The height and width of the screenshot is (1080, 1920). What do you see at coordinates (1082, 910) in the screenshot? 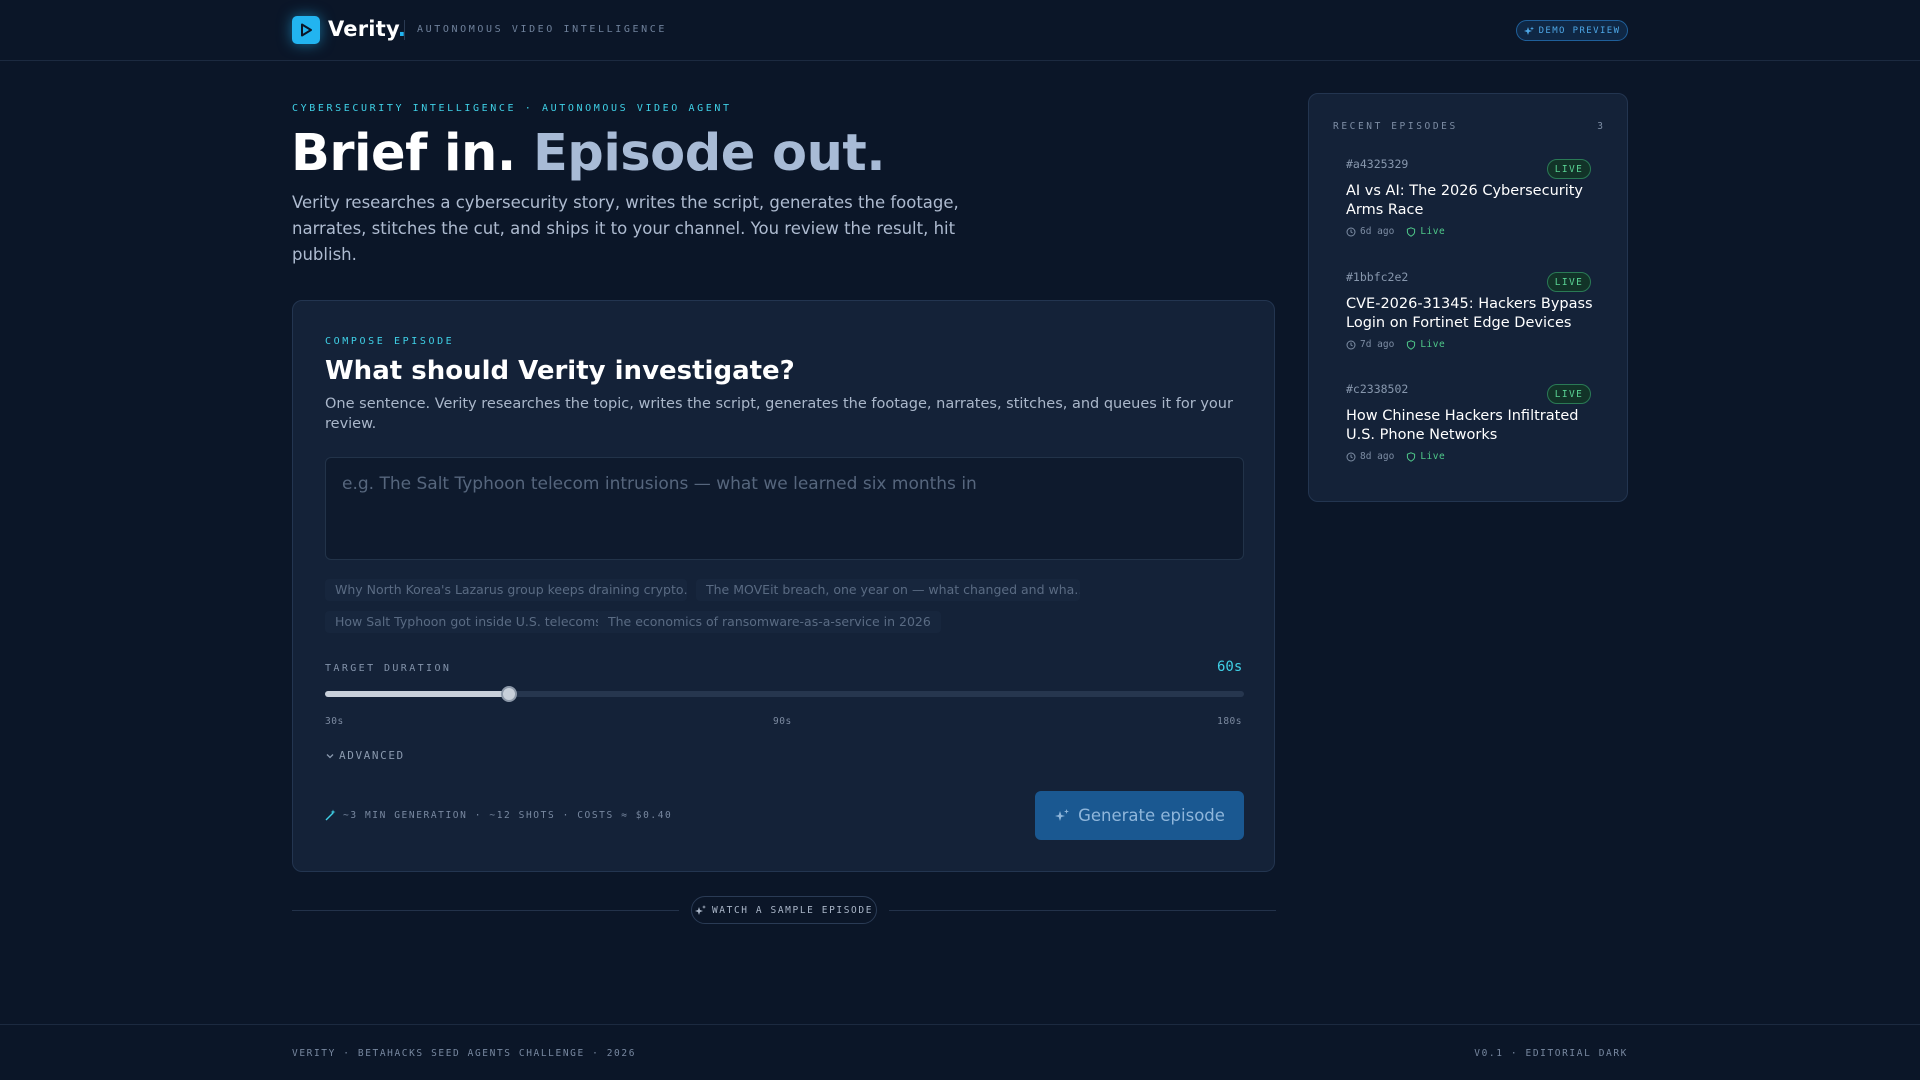
I see `divider-right` at bounding box center [1082, 910].